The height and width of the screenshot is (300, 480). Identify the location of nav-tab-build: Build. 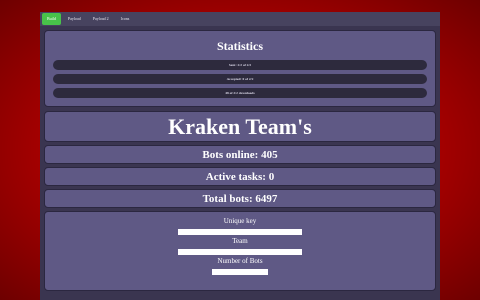
(51, 19).